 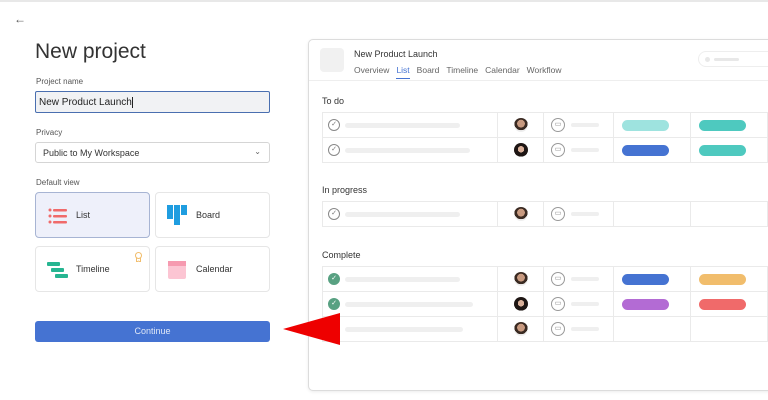 What do you see at coordinates (83, 215) in the screenshot?
I see `view-option-label: List` at bounding box center [83, 215].